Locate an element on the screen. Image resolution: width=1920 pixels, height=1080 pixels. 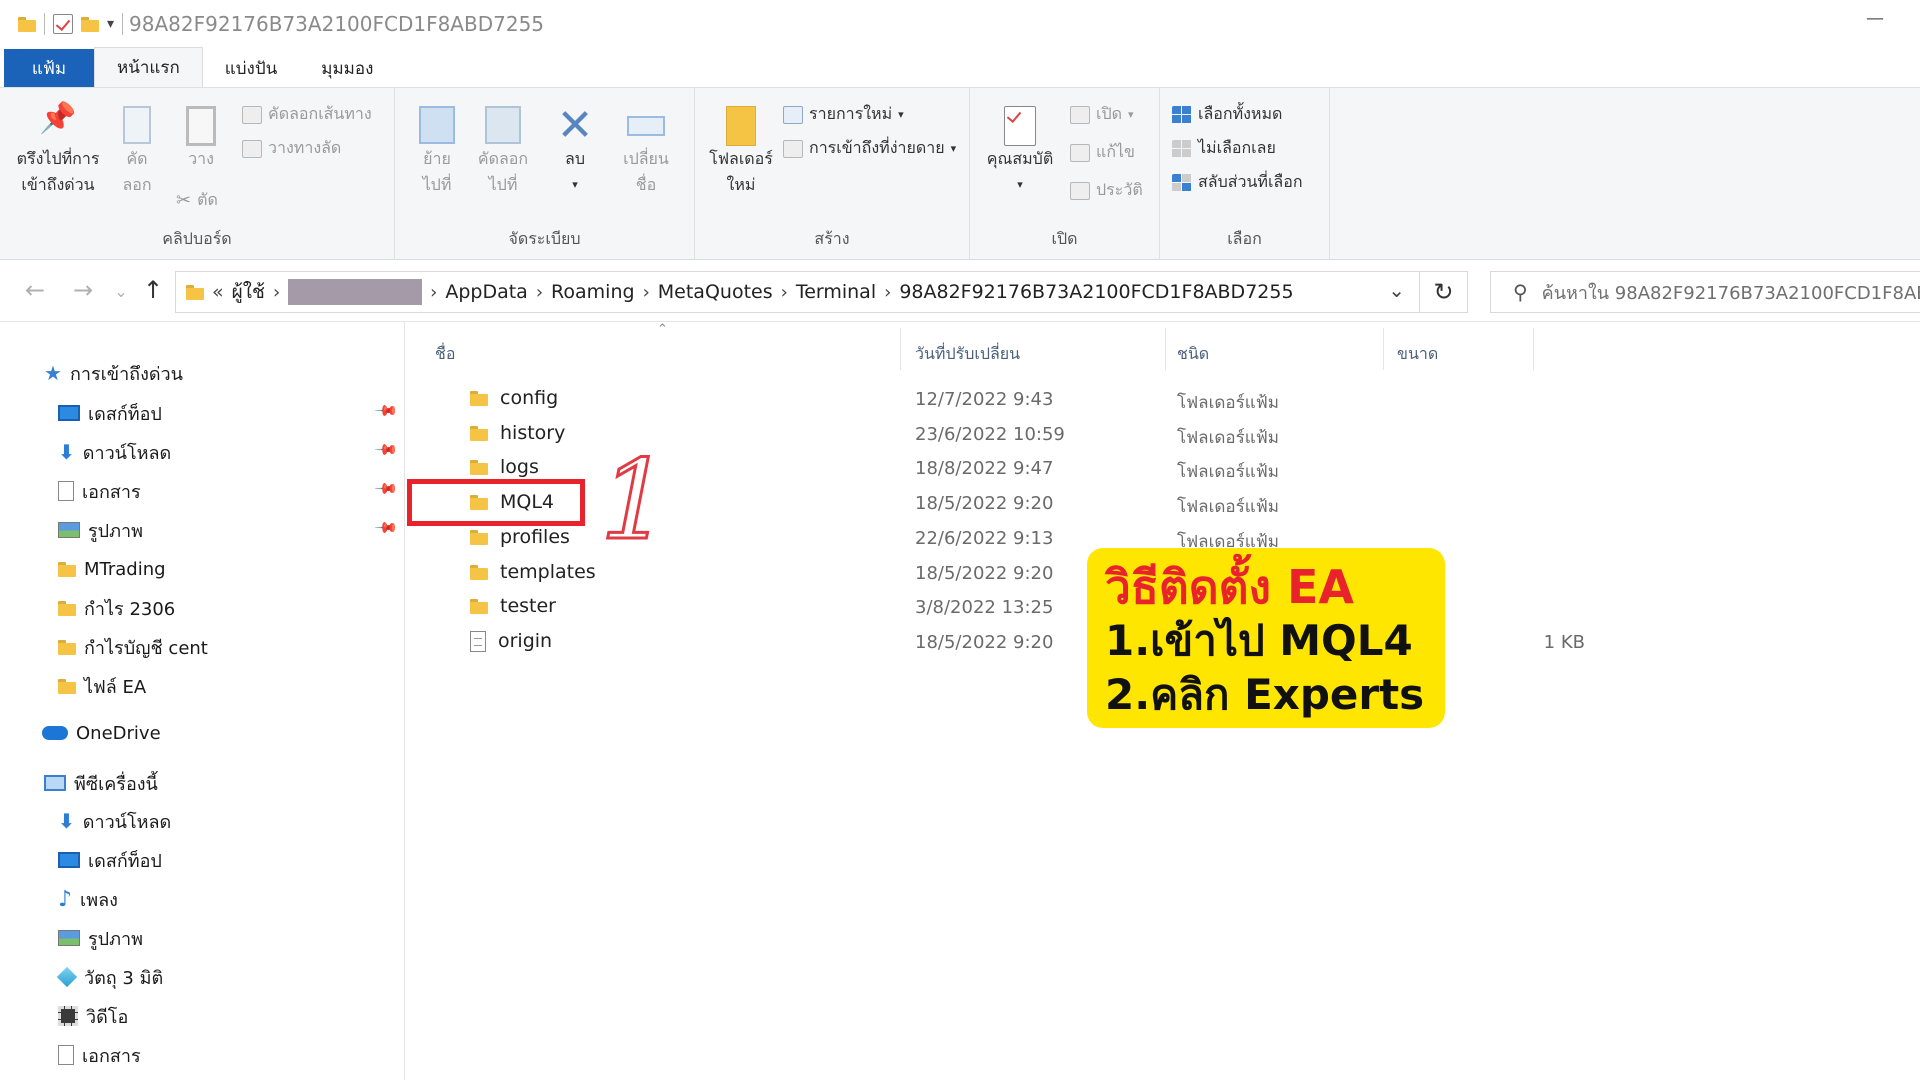
sidebar-item-pc-downloads: ⬇ ดาวน์โหลด is located at coordinates (114, 821).